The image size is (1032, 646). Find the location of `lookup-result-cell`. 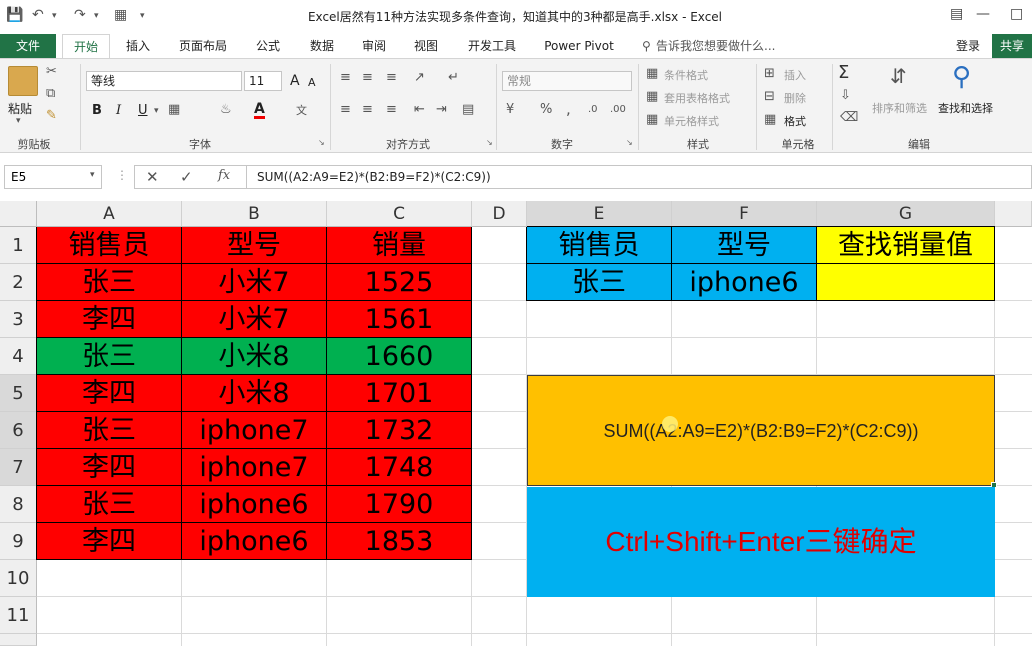

lookup-result-cell is located at coordinates (906, 282).